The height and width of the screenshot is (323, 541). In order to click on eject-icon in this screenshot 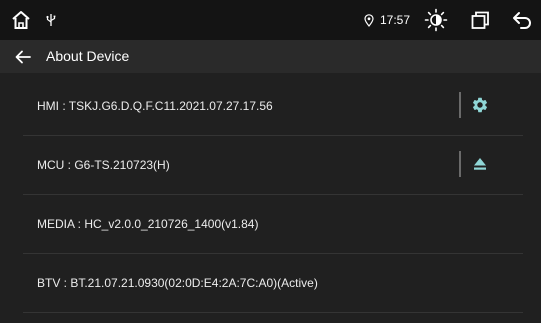, I will do `click(480, 164)`.